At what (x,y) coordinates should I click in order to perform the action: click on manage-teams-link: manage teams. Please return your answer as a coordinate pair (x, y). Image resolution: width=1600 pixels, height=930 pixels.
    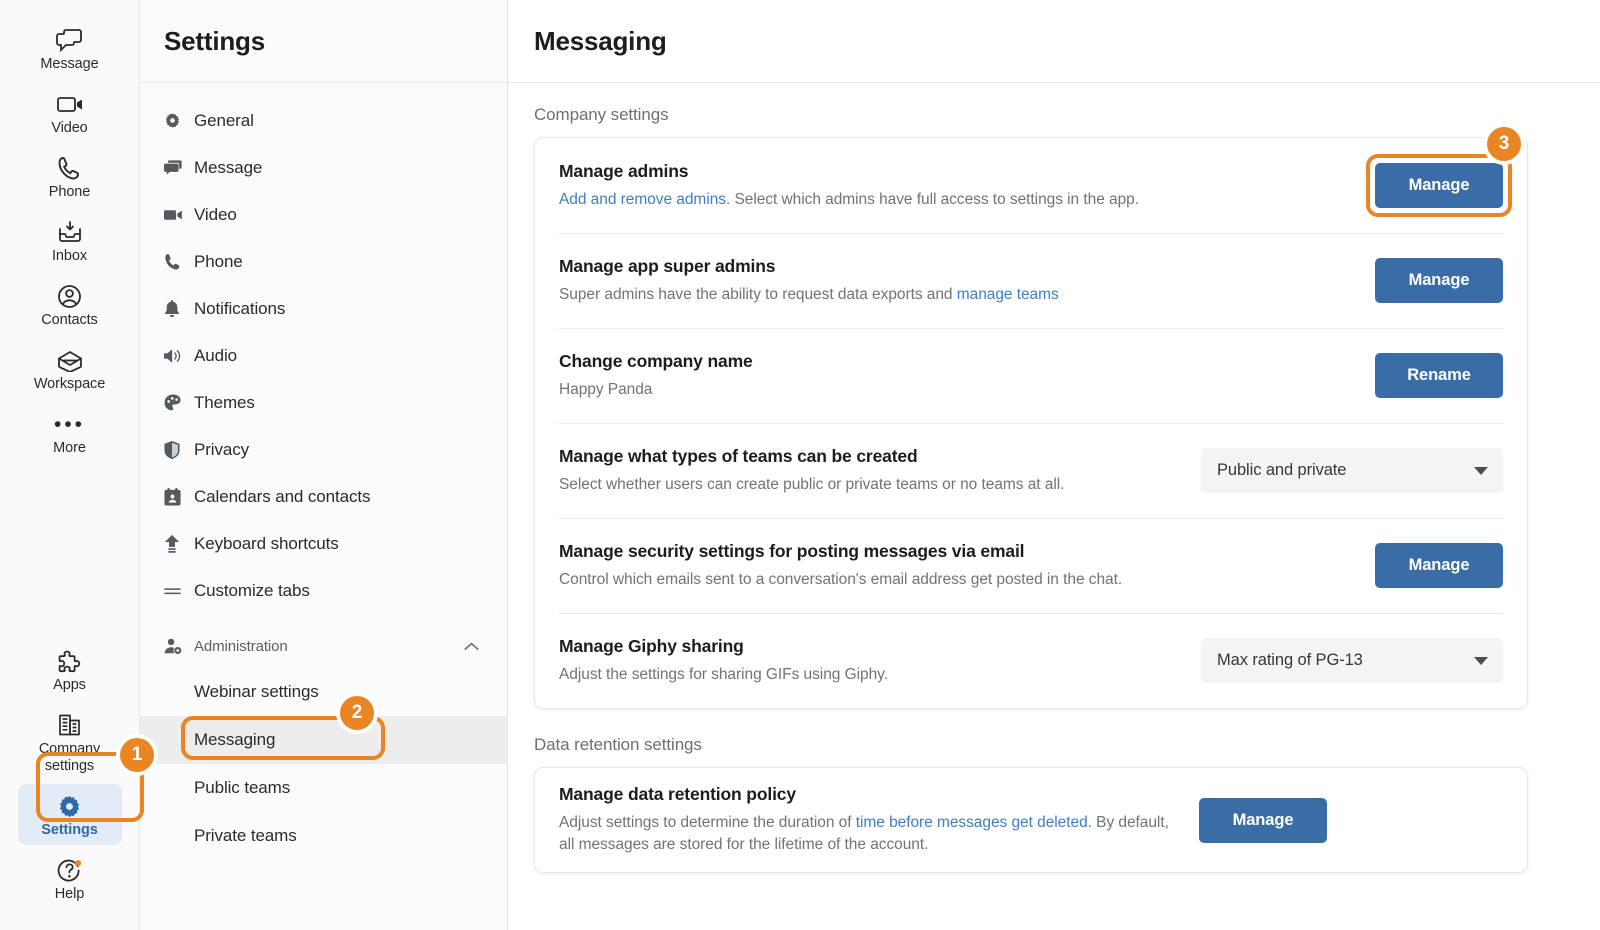
    Looking at the image, I should click on (1008, 294).